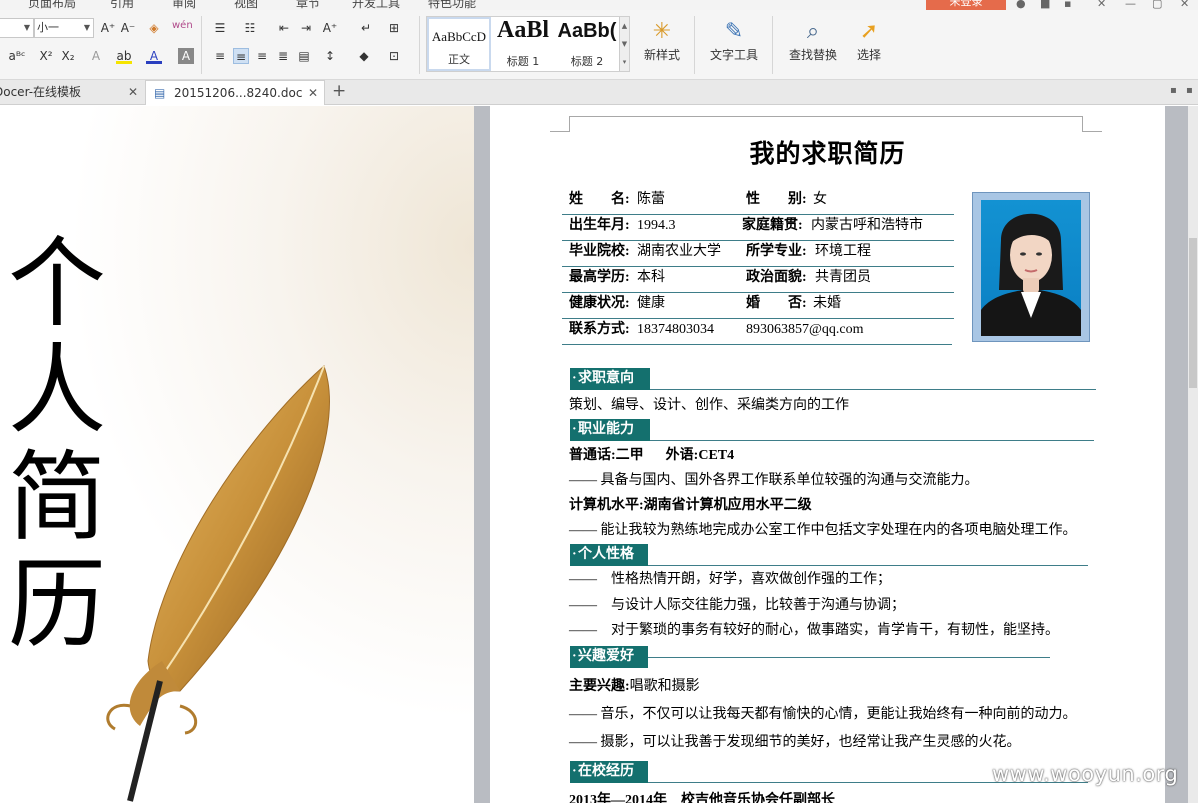  I want to click on distributed-icon: ▤, so click(304, 56).